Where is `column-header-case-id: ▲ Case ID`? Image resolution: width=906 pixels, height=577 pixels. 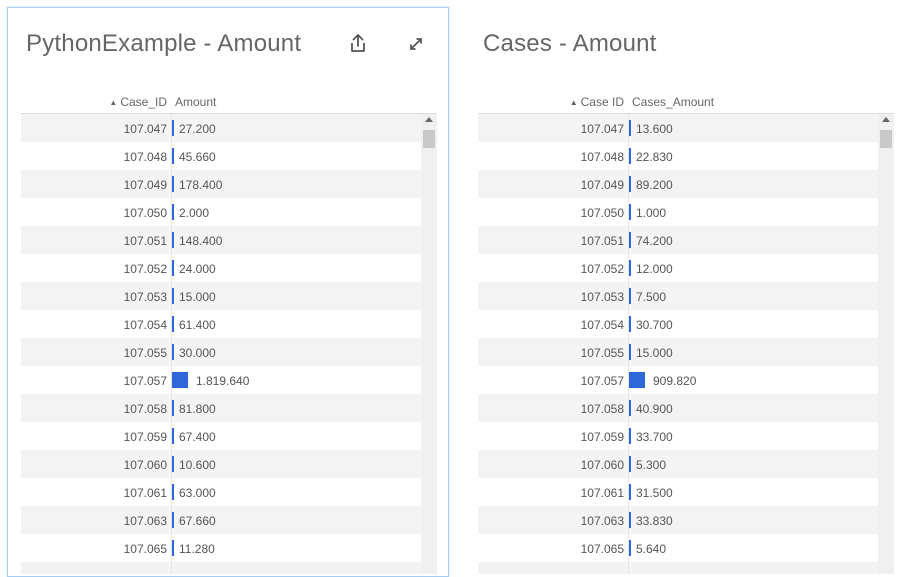 column-header-case-id: ▲ Case ID is located at coordinates (597, 102).